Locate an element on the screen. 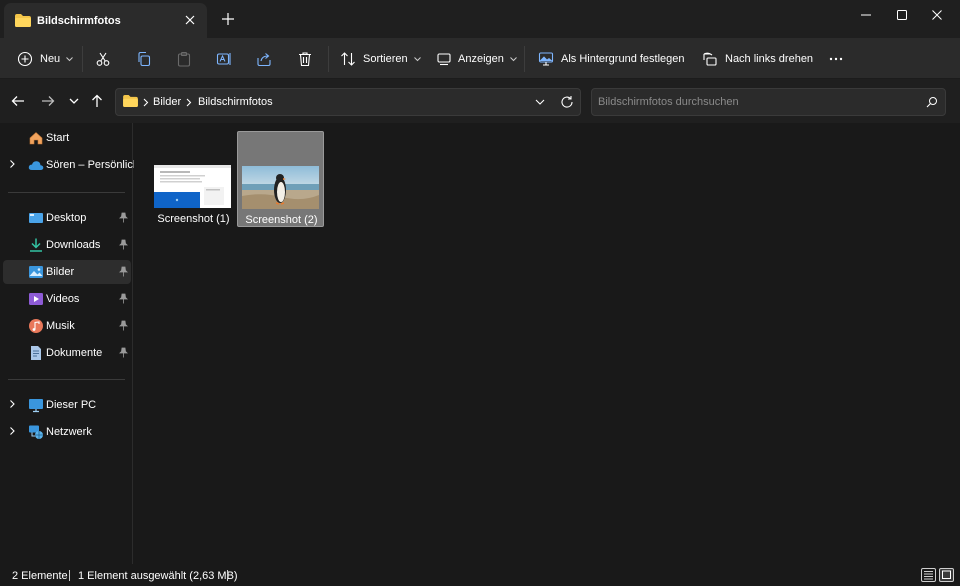  sidebar-item-dokumente: Dokumente is located at coordinates (67, 353).